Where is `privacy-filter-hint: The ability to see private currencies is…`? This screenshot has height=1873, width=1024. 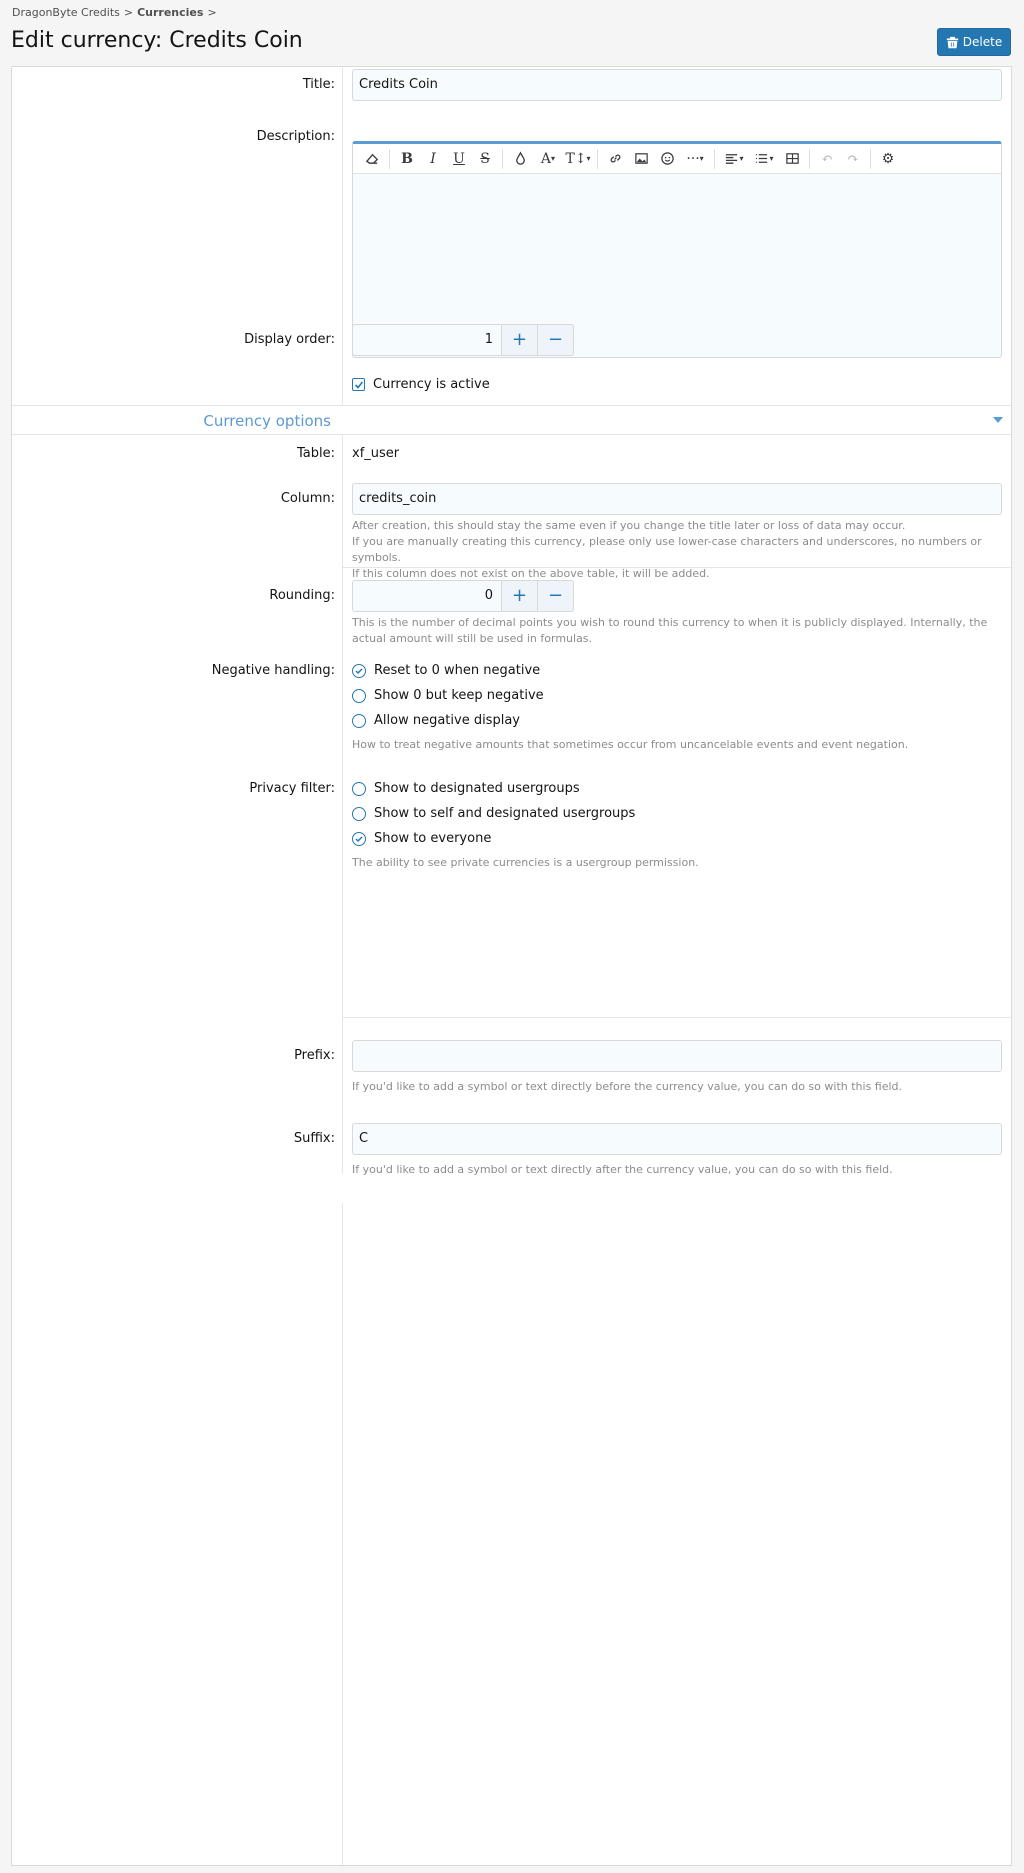
privacy-filter-hint: The ability to see private currencies is… is located at coordinates (525, 862).